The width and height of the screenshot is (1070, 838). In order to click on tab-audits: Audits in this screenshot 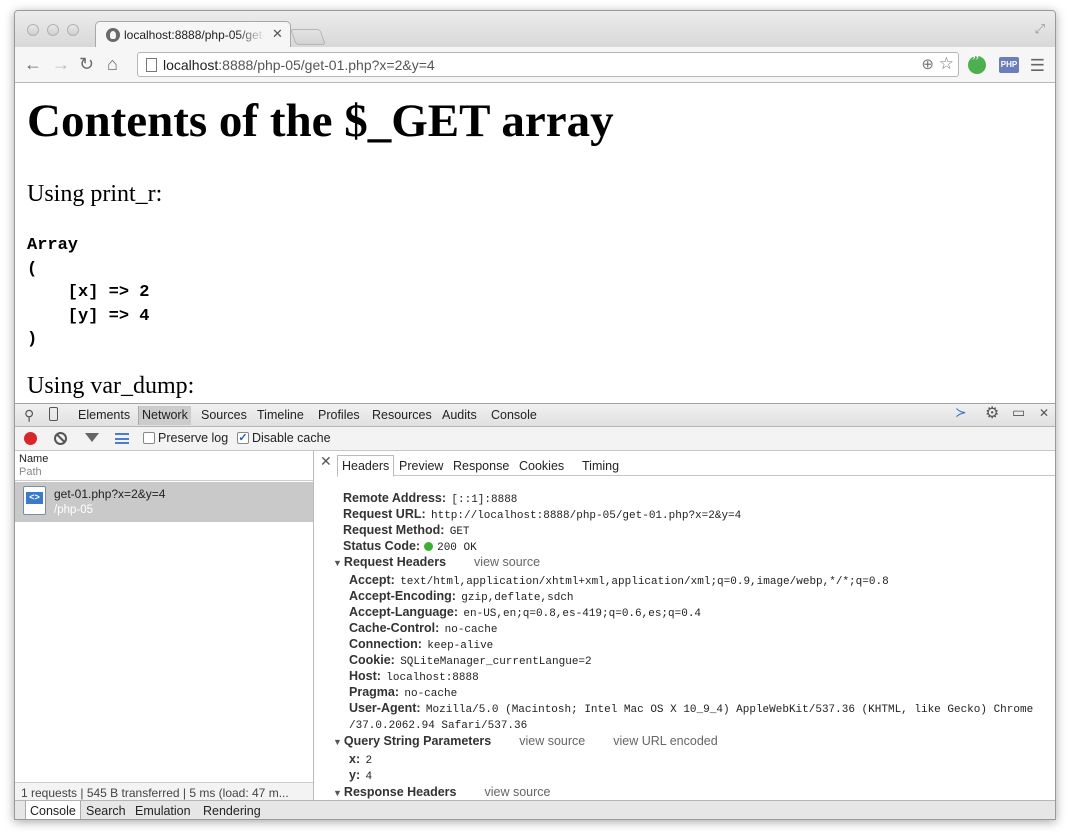, I will do `click(459, 415)`.